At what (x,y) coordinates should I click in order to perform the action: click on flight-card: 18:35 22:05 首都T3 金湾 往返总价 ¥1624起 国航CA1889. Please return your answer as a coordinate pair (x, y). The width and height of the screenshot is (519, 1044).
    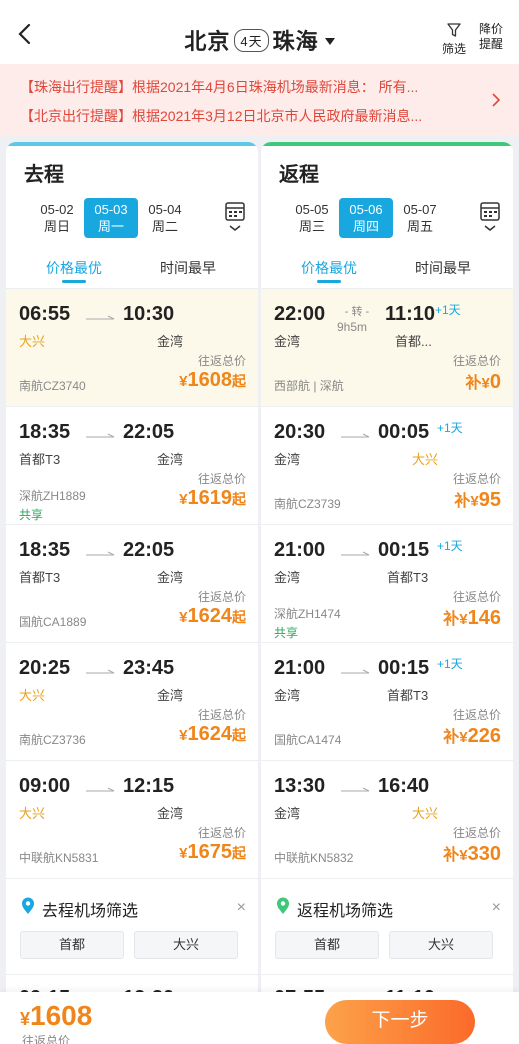
    Looking at the image, I should click on (132, 583).